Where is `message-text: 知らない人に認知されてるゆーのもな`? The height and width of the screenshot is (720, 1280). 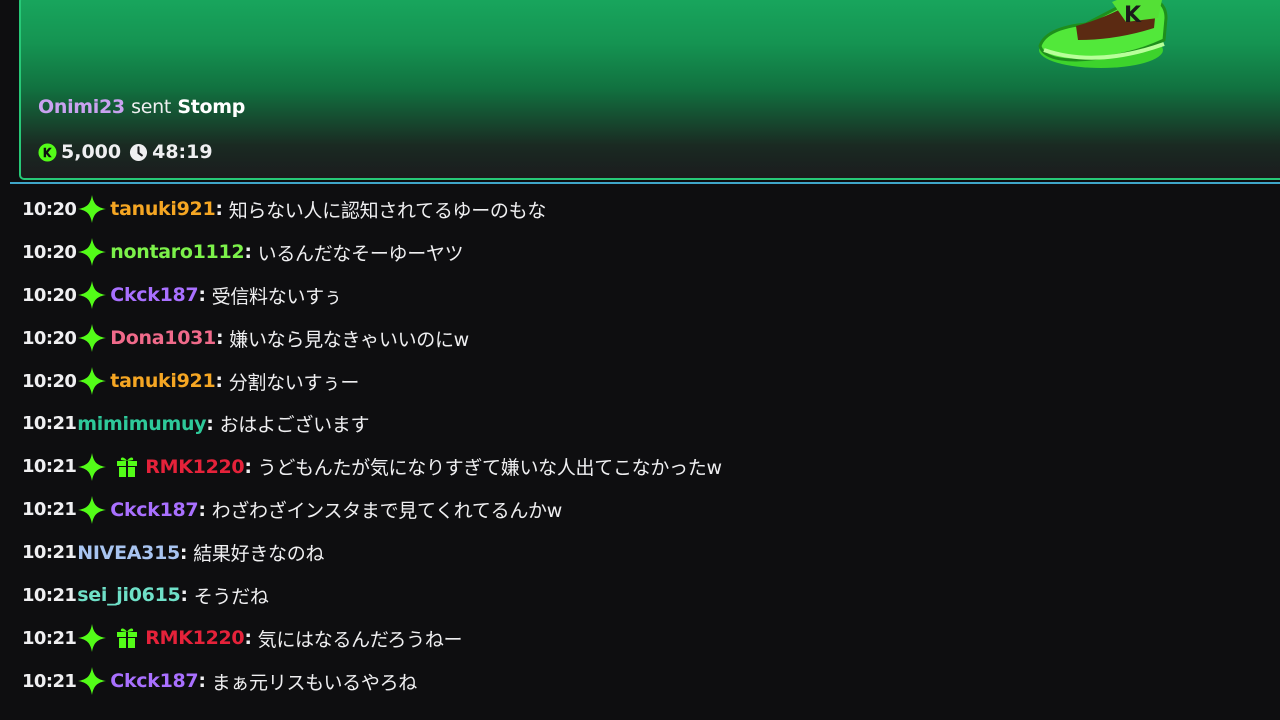 message-text: 知らない人に認知されてるゆーのもな is located at coordinates (387, 210).